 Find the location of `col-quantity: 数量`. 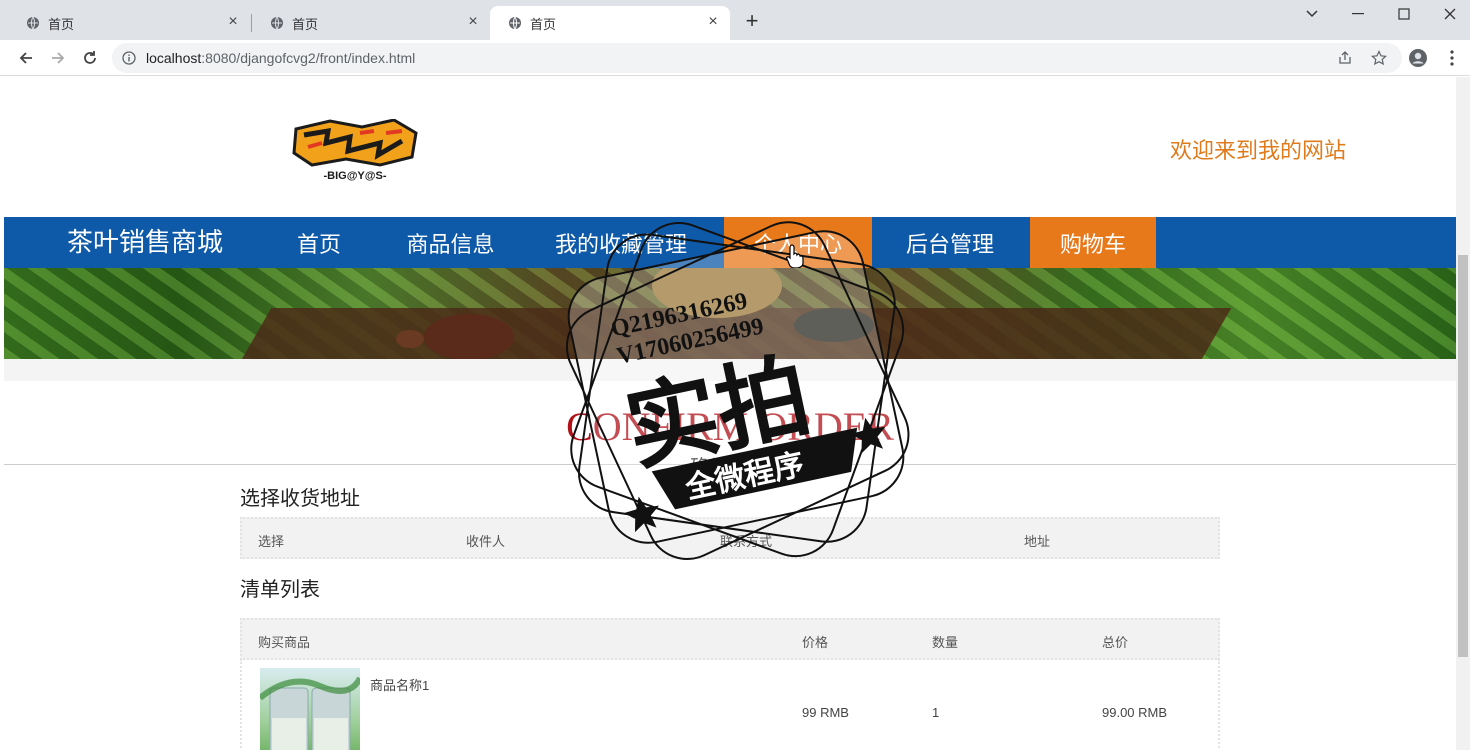

col-quantity: 数量 is located at coordinates (945, 642).